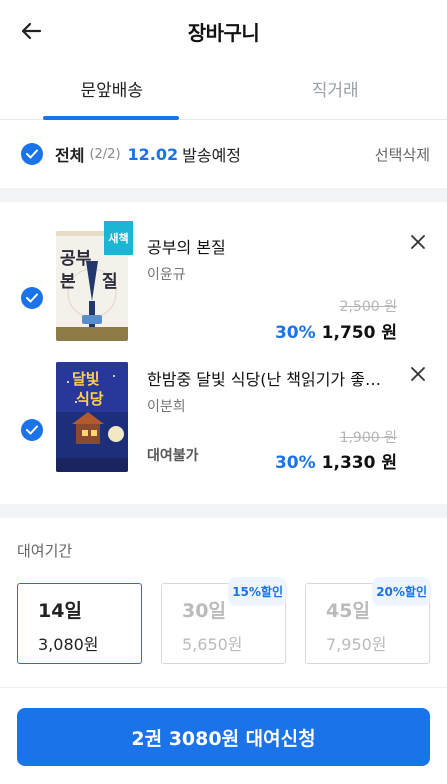  I want to click on rental-option-45: 20%할인 45일 7,950원, so click(368, 620).